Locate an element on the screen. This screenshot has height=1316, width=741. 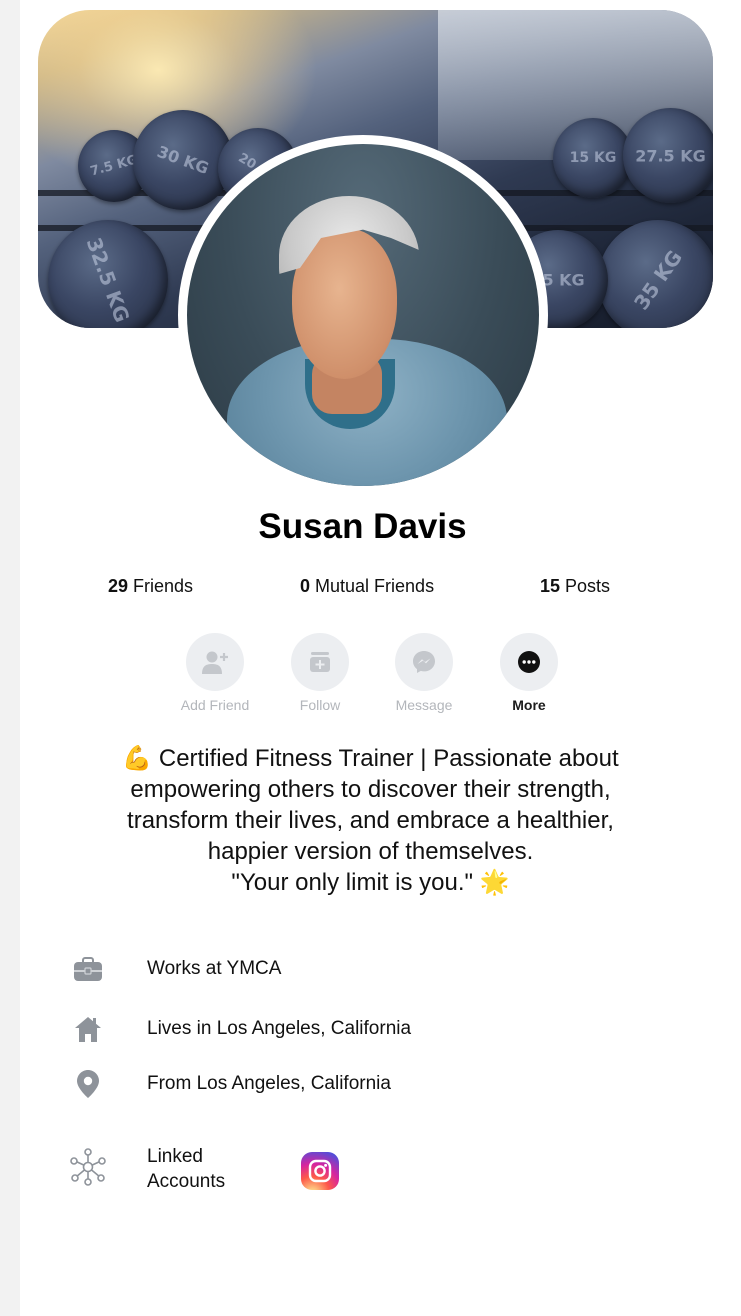
from-text: From Los Angeles, California is located at coordinates (269, 1083).